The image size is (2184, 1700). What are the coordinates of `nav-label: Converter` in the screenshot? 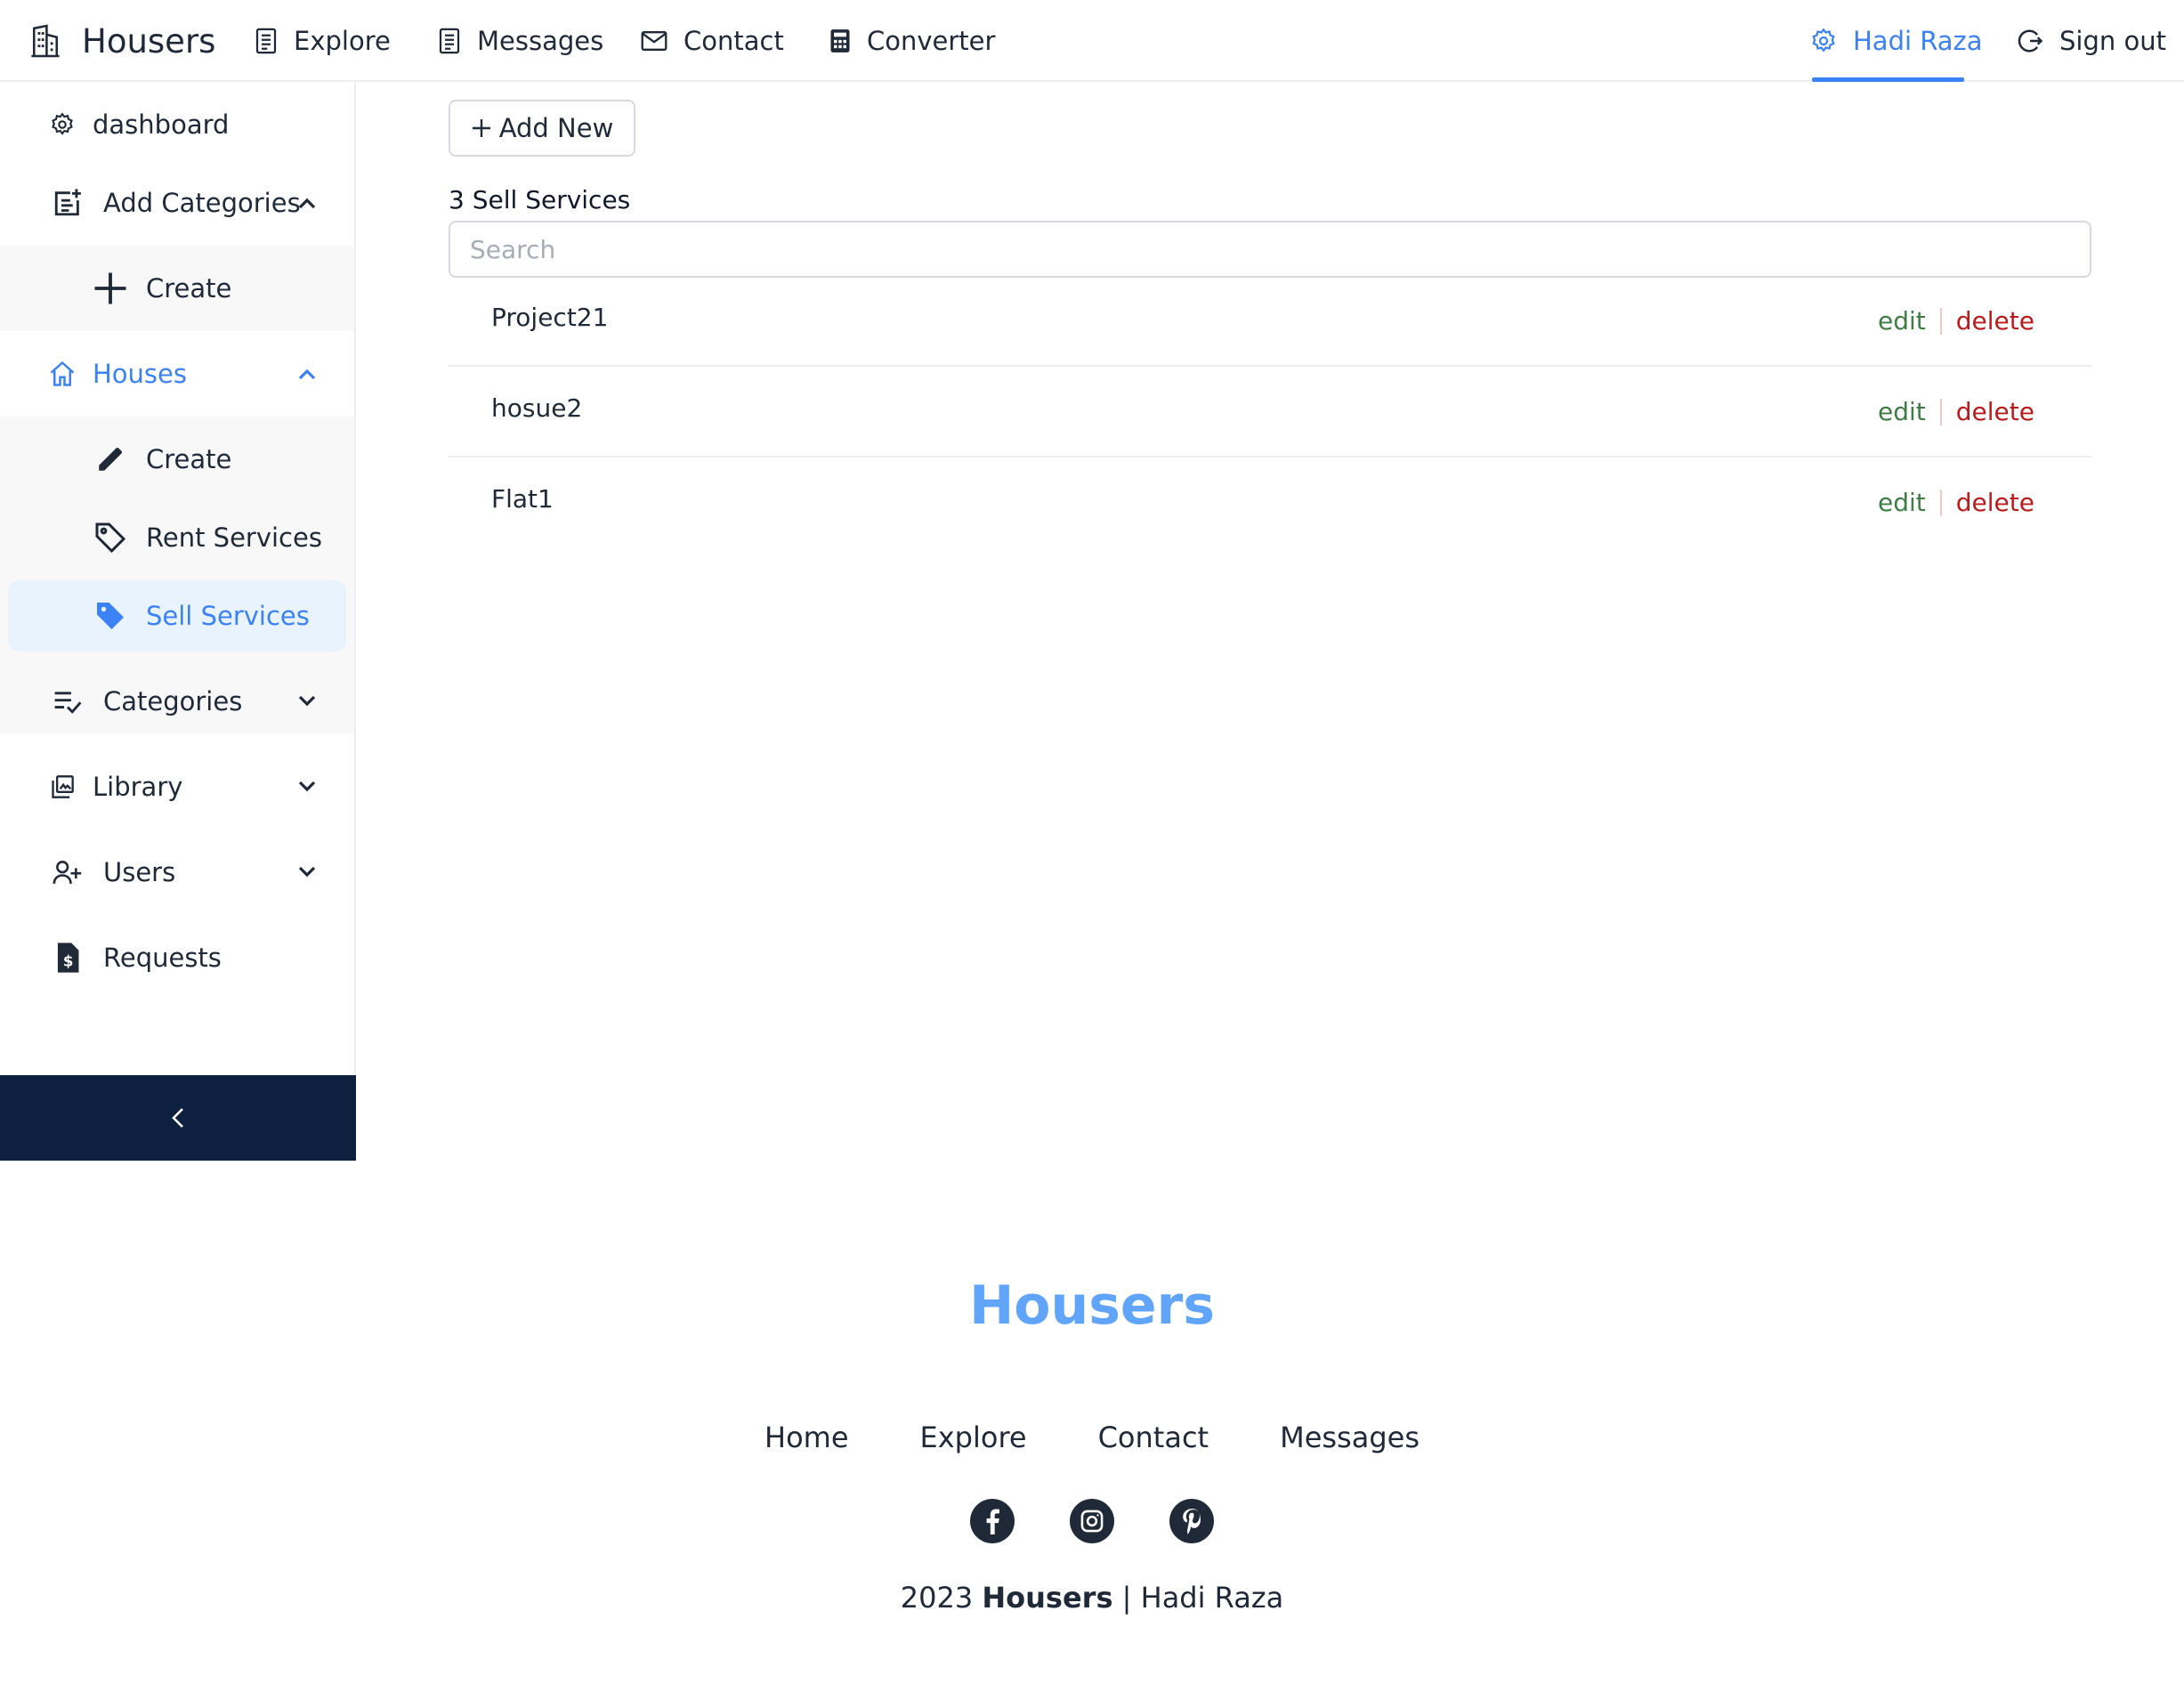 It's located at (931, 41).